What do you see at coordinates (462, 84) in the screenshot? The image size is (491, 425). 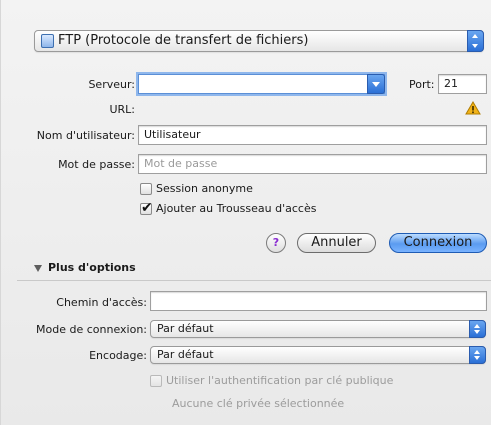 I see `port-field: 21` at bounding box center [462, 84].